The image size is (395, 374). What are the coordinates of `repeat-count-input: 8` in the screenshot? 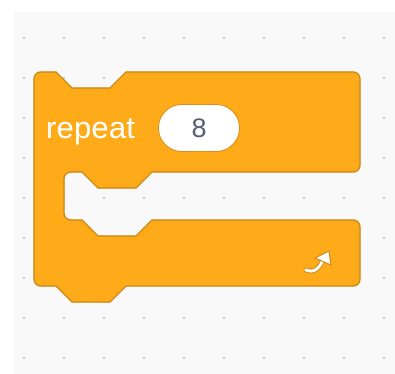 It's located at (199, 128).